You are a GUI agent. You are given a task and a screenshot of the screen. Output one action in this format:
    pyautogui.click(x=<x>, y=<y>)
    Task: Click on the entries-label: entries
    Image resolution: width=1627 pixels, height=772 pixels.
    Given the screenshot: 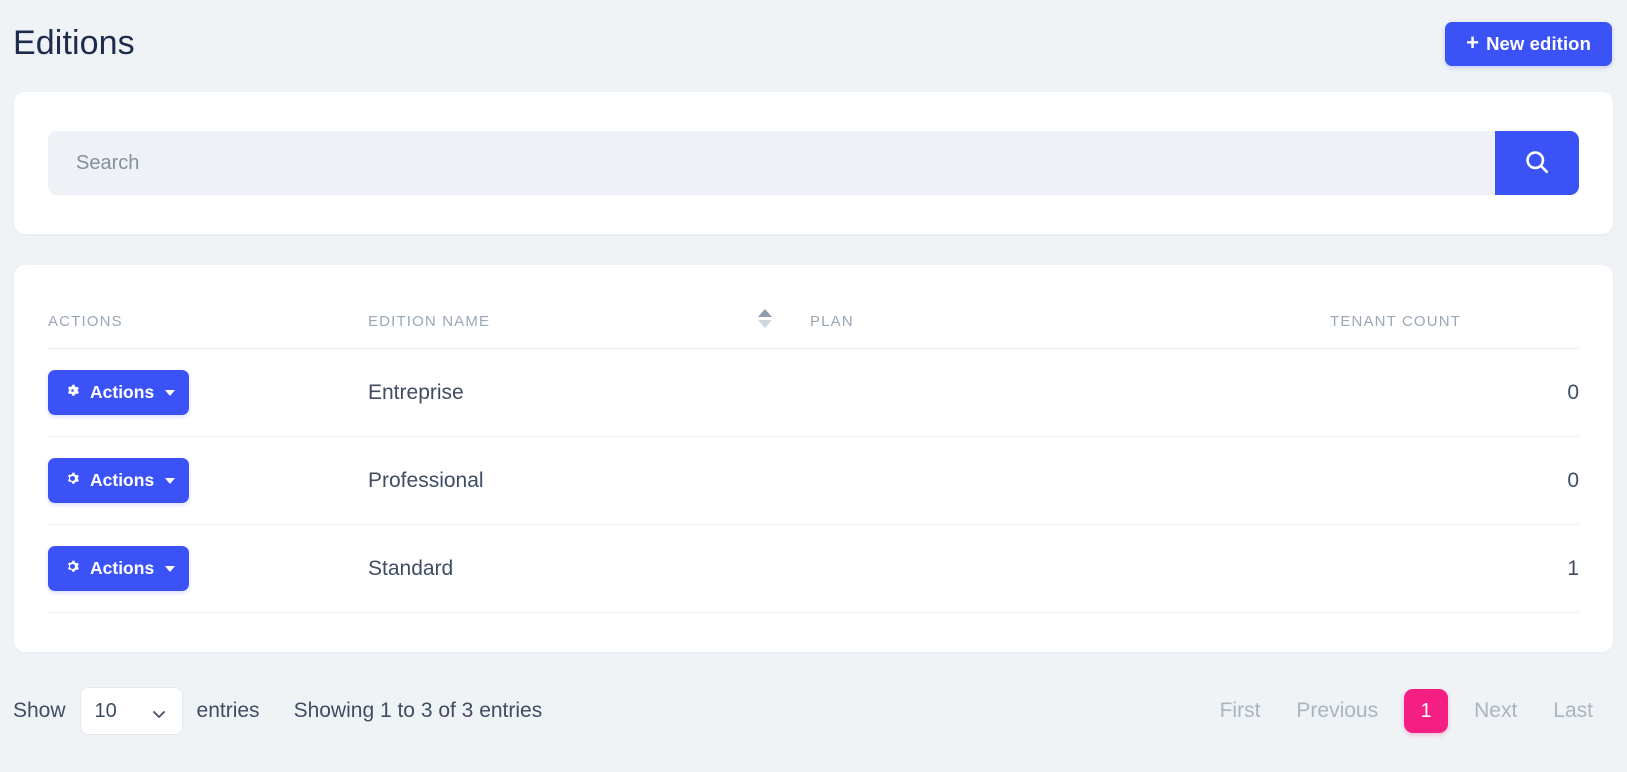 What is the action you would take?
    pyautogui.click(x=228, y=710)
    